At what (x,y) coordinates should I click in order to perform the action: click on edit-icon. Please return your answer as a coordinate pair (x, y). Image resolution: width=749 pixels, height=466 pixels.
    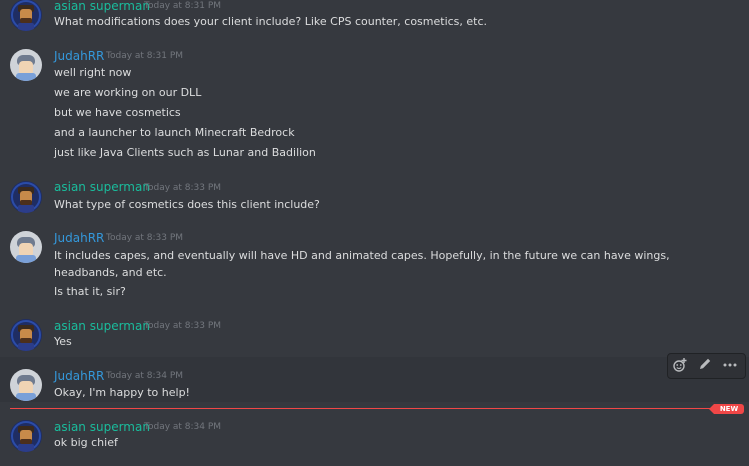
    Looking at the image, I should click on (705, 367).